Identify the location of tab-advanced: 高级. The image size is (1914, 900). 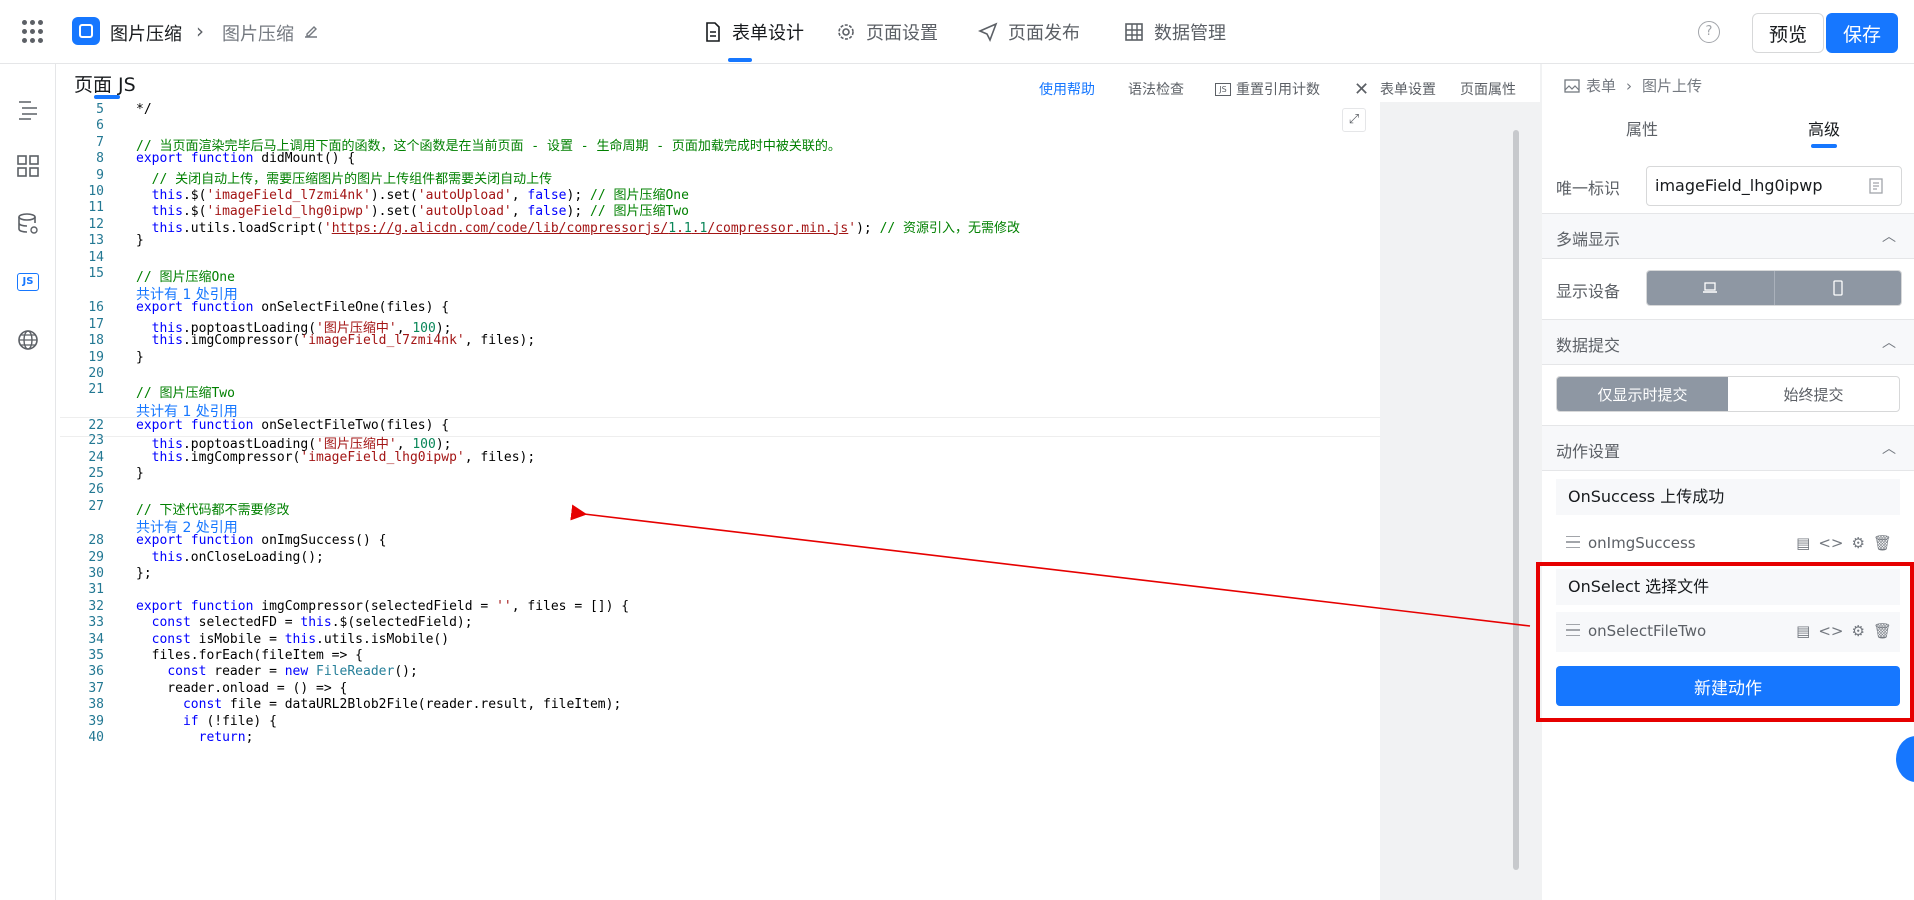
(1824, 128).